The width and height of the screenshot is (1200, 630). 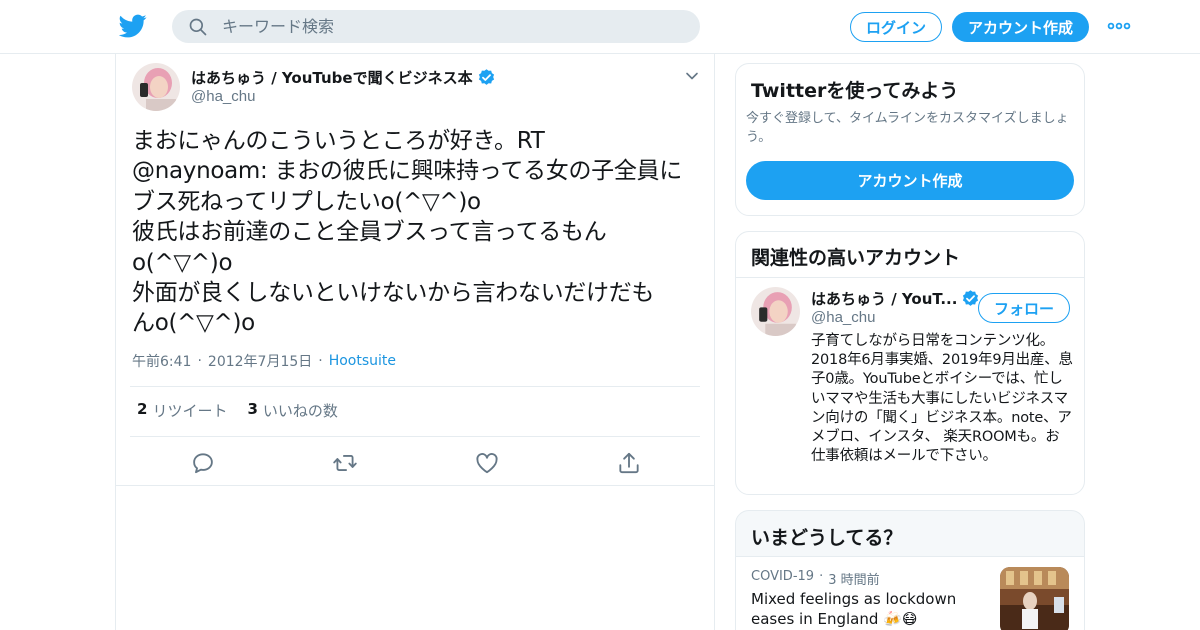 I want to click on author-name-text: はあちゅう / YouTubeで聞くビジネス本, so click(x=332, y=77).